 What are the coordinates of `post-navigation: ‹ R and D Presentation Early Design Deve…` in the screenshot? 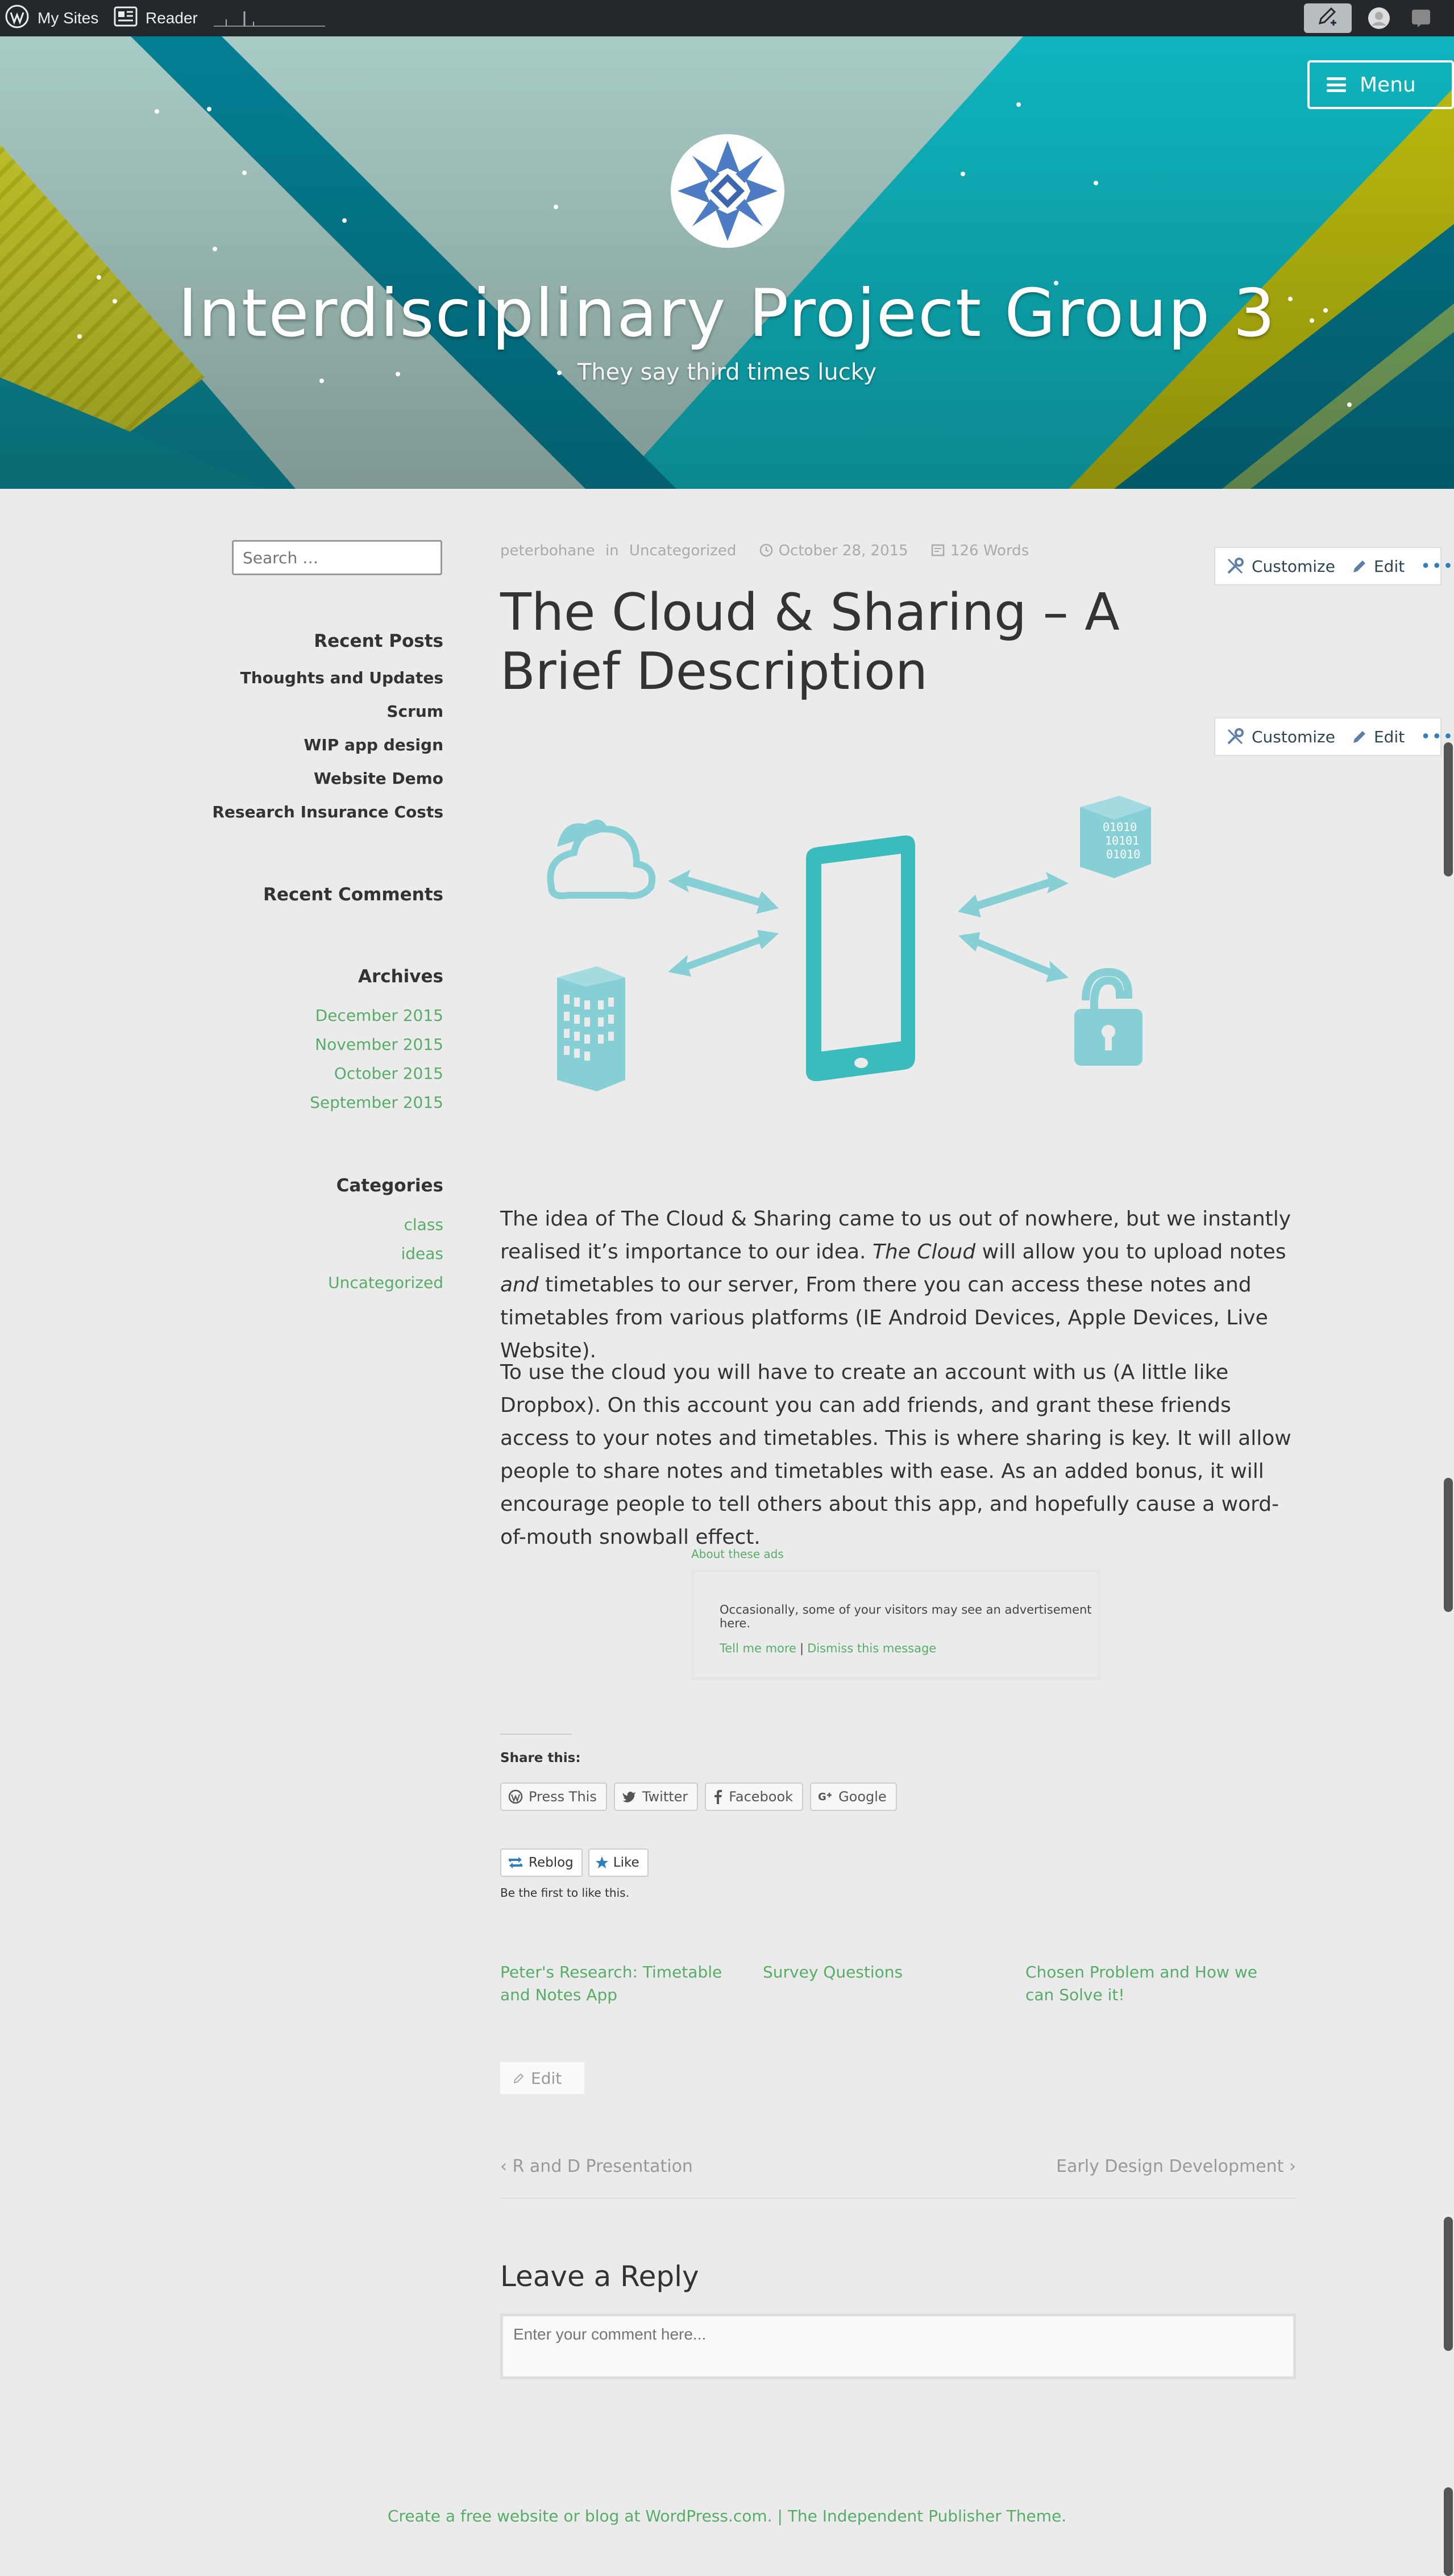 It's located at (898, 2178).